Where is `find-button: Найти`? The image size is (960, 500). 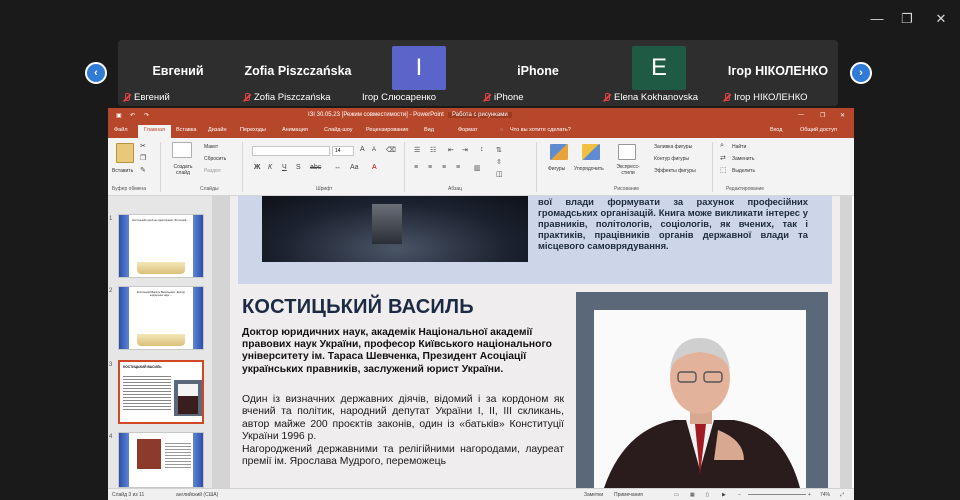
find-button: Найти is located at coordinates (739, 147).